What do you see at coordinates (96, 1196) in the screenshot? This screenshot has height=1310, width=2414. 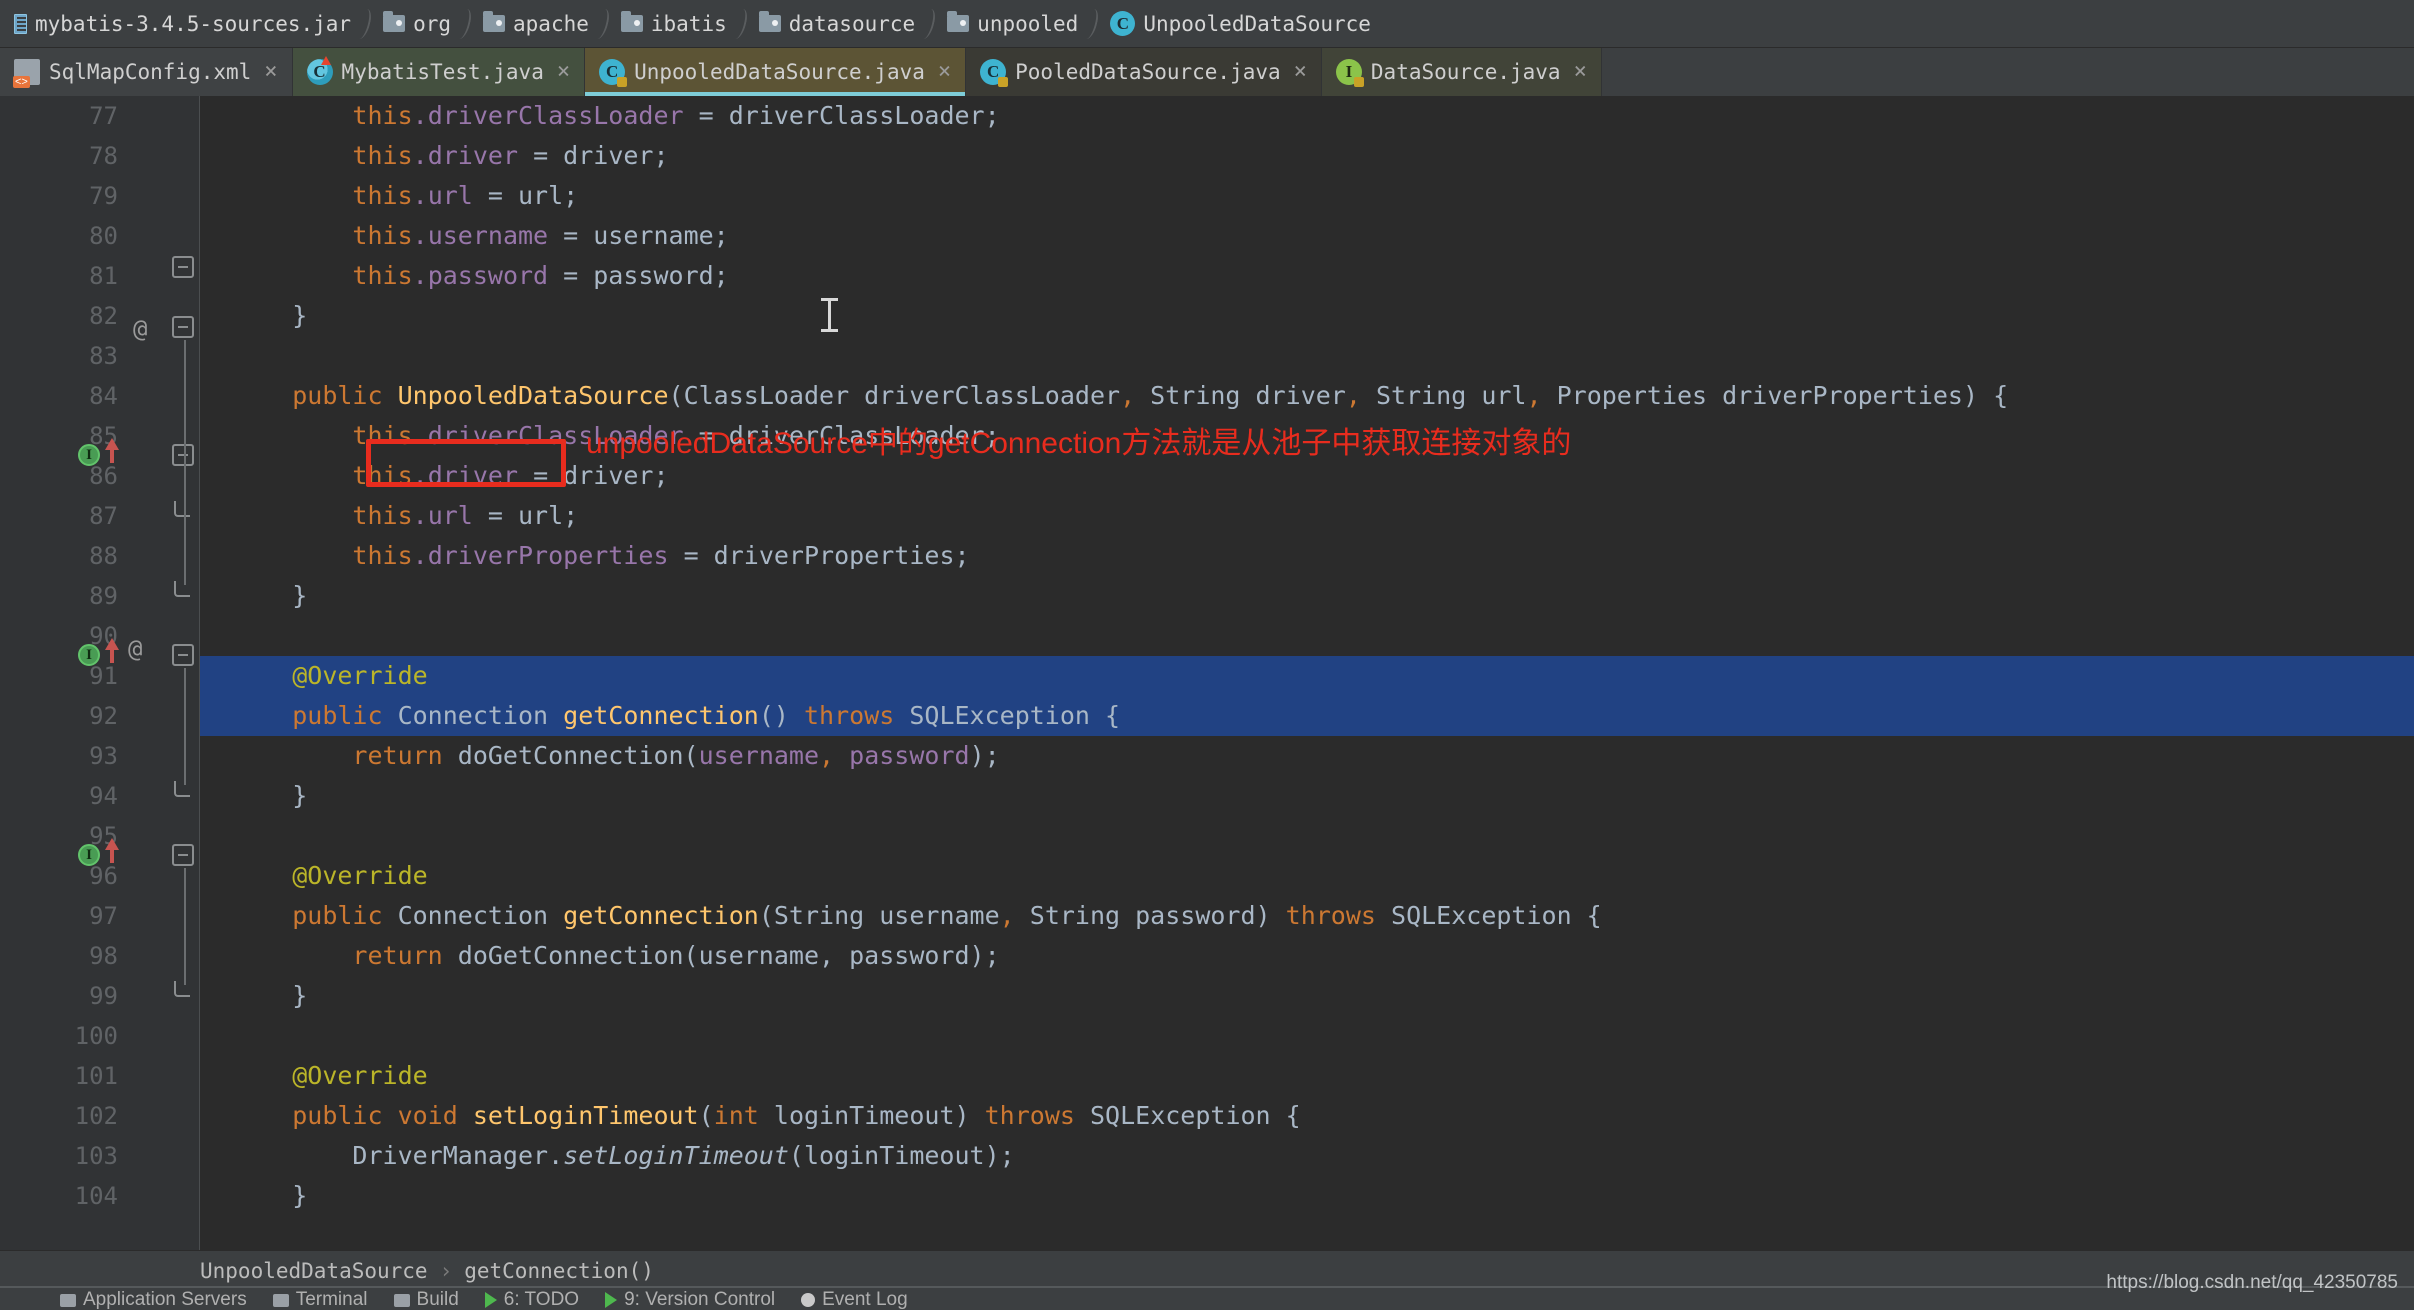 I see `line-number: 104` at bounding box center [96, 1196].